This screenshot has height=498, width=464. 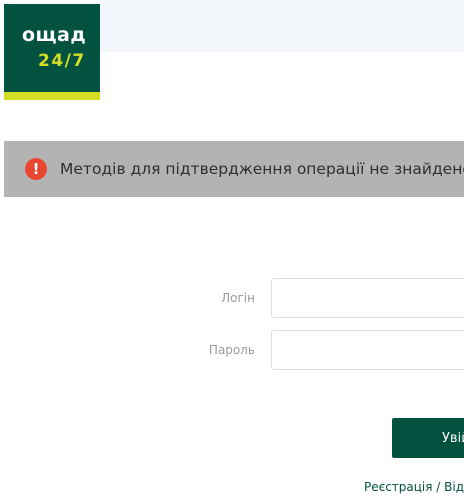 I want to click on register-link: Реєстрація, so click(x=398, y=487).